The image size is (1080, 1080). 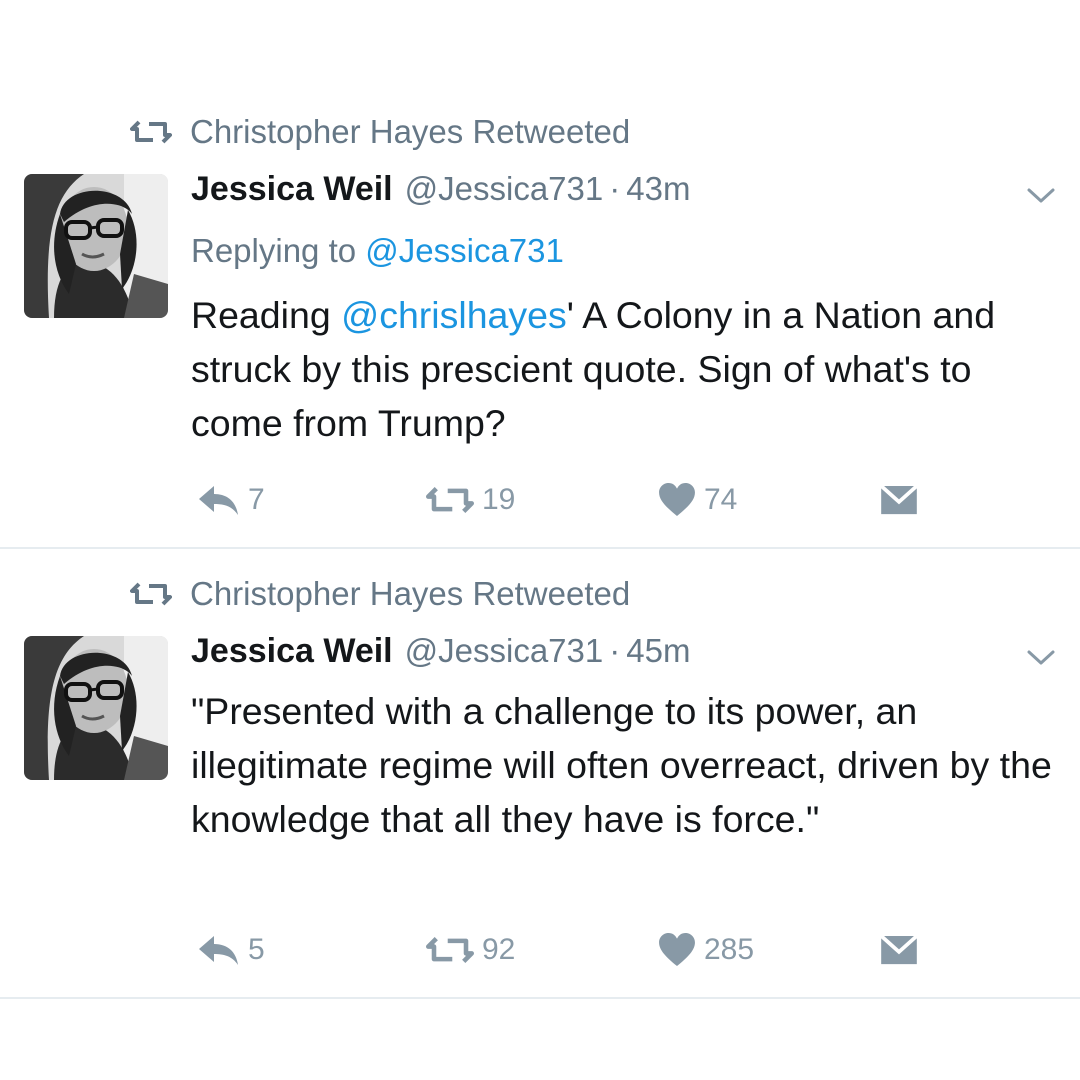 I want to click on reply-button: 5, so click(x=230, y=950).